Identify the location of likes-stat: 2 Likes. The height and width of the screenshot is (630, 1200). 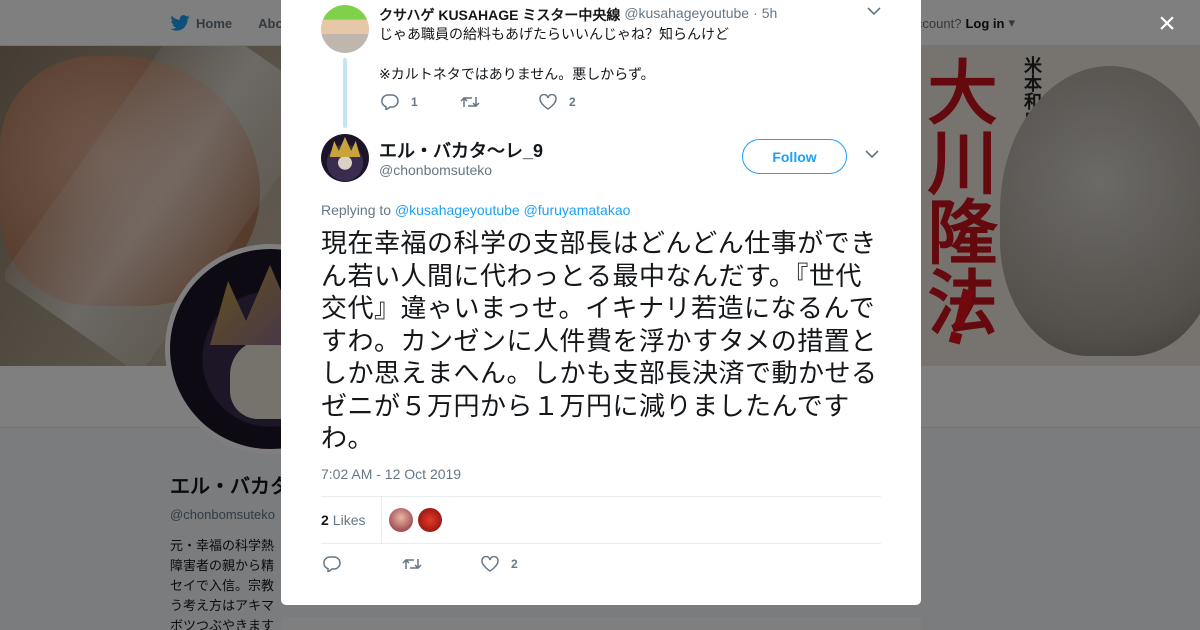
(352, 520).